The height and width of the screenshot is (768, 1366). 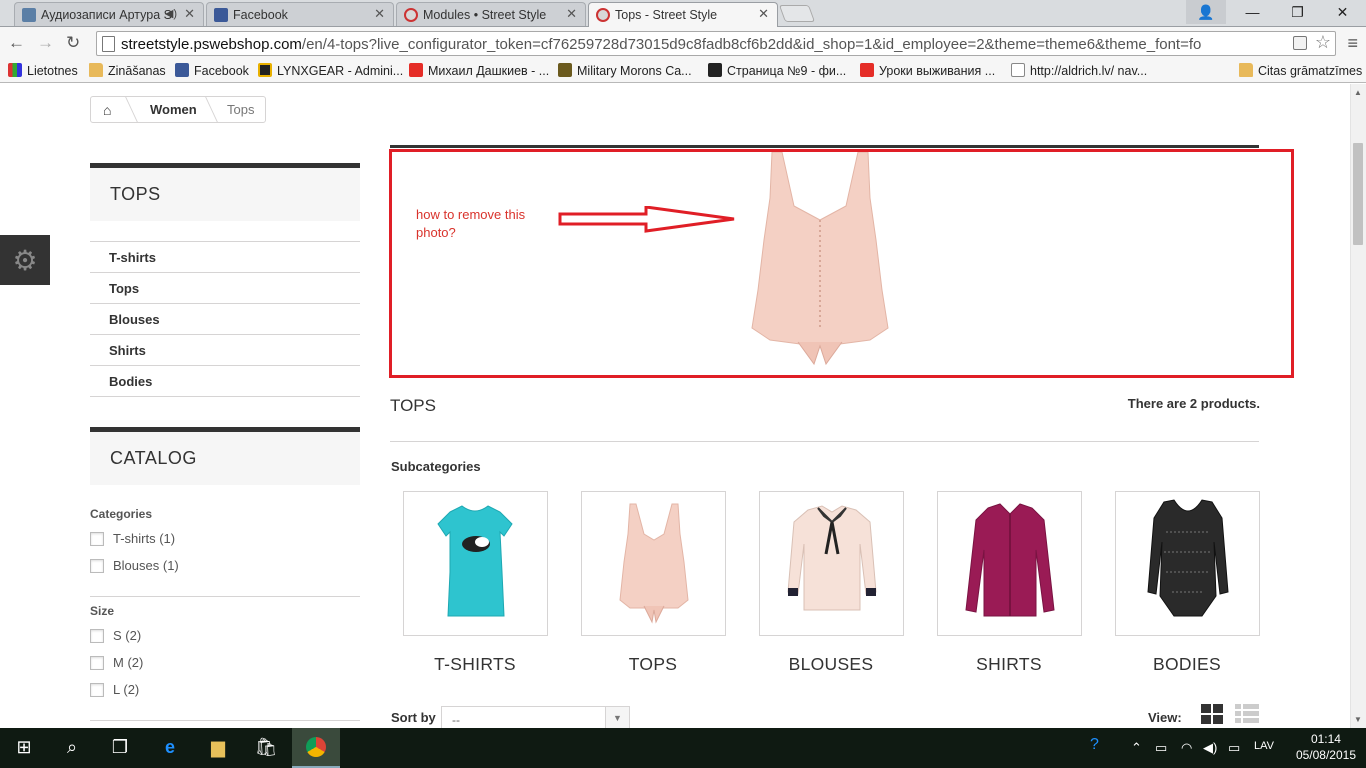 What do you see at coordinates (1187, 563) in the screenshot?
I see `subcategory-bodies-image` at bounding box center [1187, 563].